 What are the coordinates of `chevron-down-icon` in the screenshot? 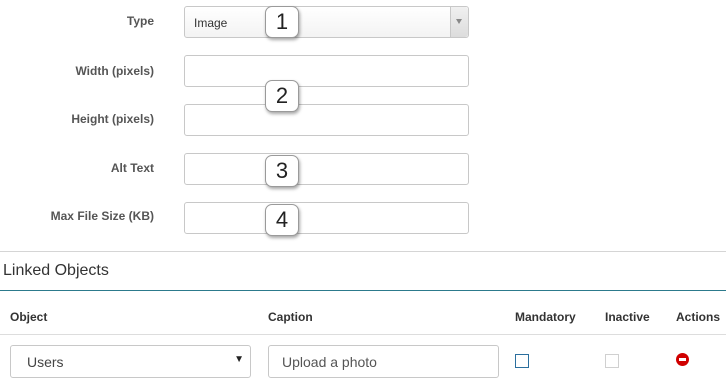 It's located at (459, 21).